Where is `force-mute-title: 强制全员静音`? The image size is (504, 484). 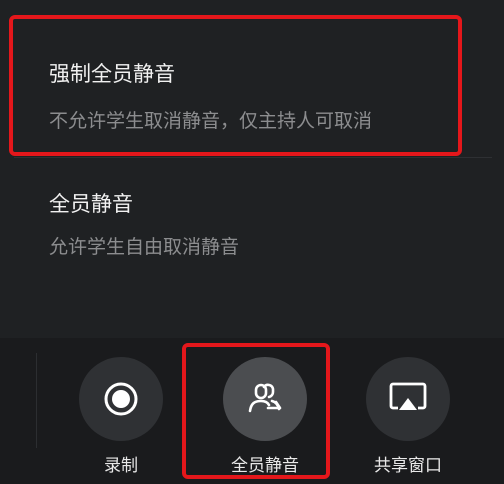
force-mute-title: 强制全员静音 is located at coordinates (112, 74).